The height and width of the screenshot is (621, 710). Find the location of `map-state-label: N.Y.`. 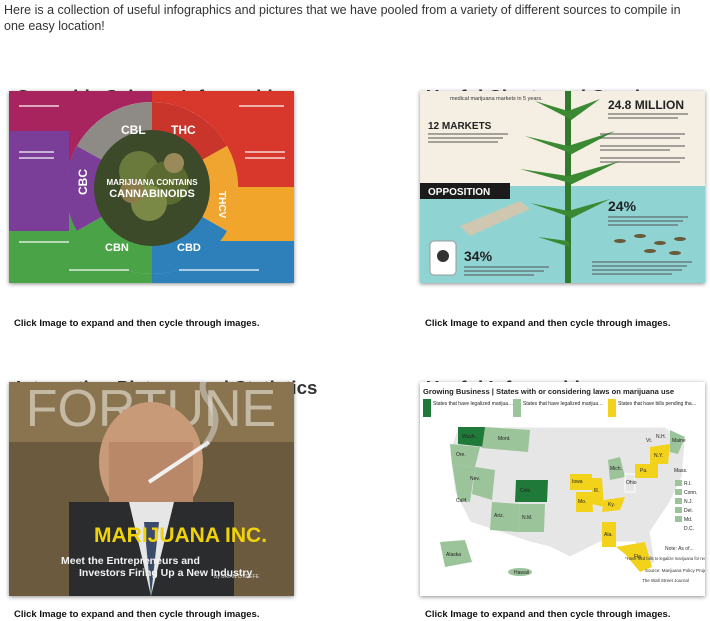

map-state-label: N.Y. is located at coordinates (658, 456).